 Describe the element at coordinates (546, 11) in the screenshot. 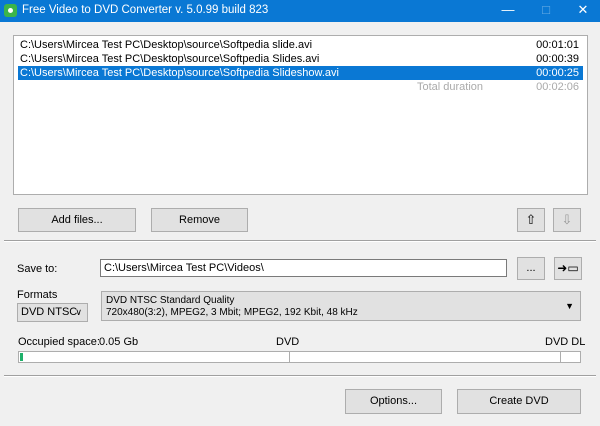

I see `maximize-button: □` at that location.